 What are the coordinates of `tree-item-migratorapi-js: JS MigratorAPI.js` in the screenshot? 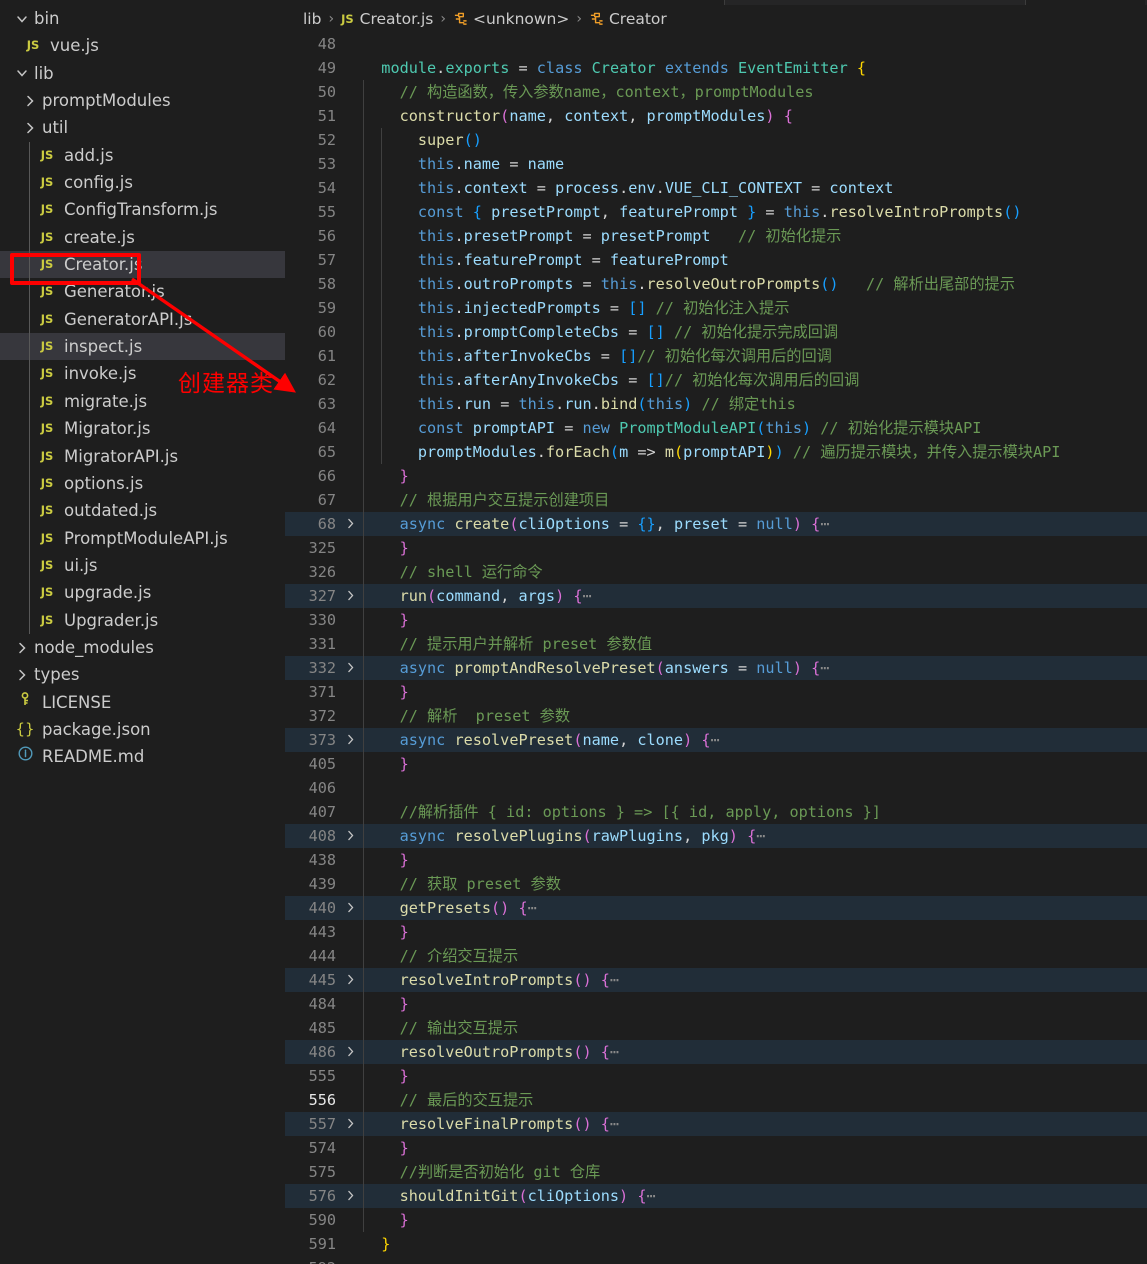 It's located at (142, 456).